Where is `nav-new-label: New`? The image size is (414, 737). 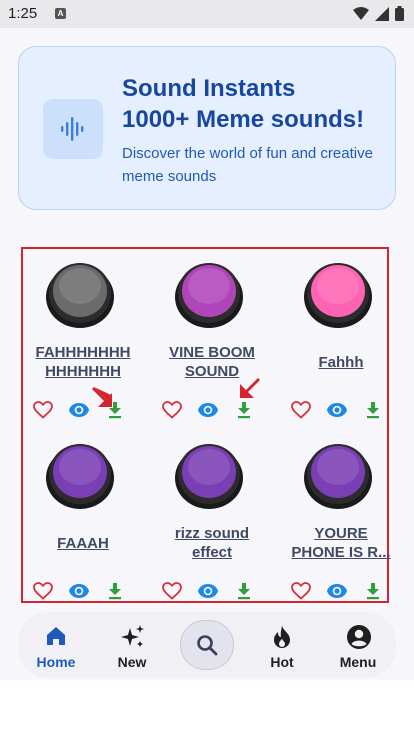
nav-new-label: New is located at coordinates (132, 662).